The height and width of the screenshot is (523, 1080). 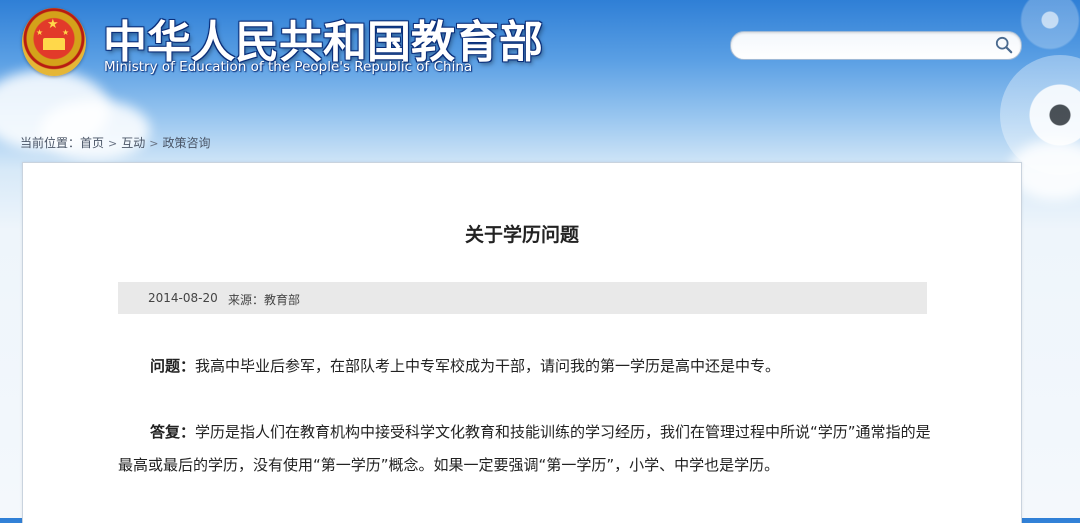 I want to click on article-date: 2014-08-20, so click(x=183, y=298).